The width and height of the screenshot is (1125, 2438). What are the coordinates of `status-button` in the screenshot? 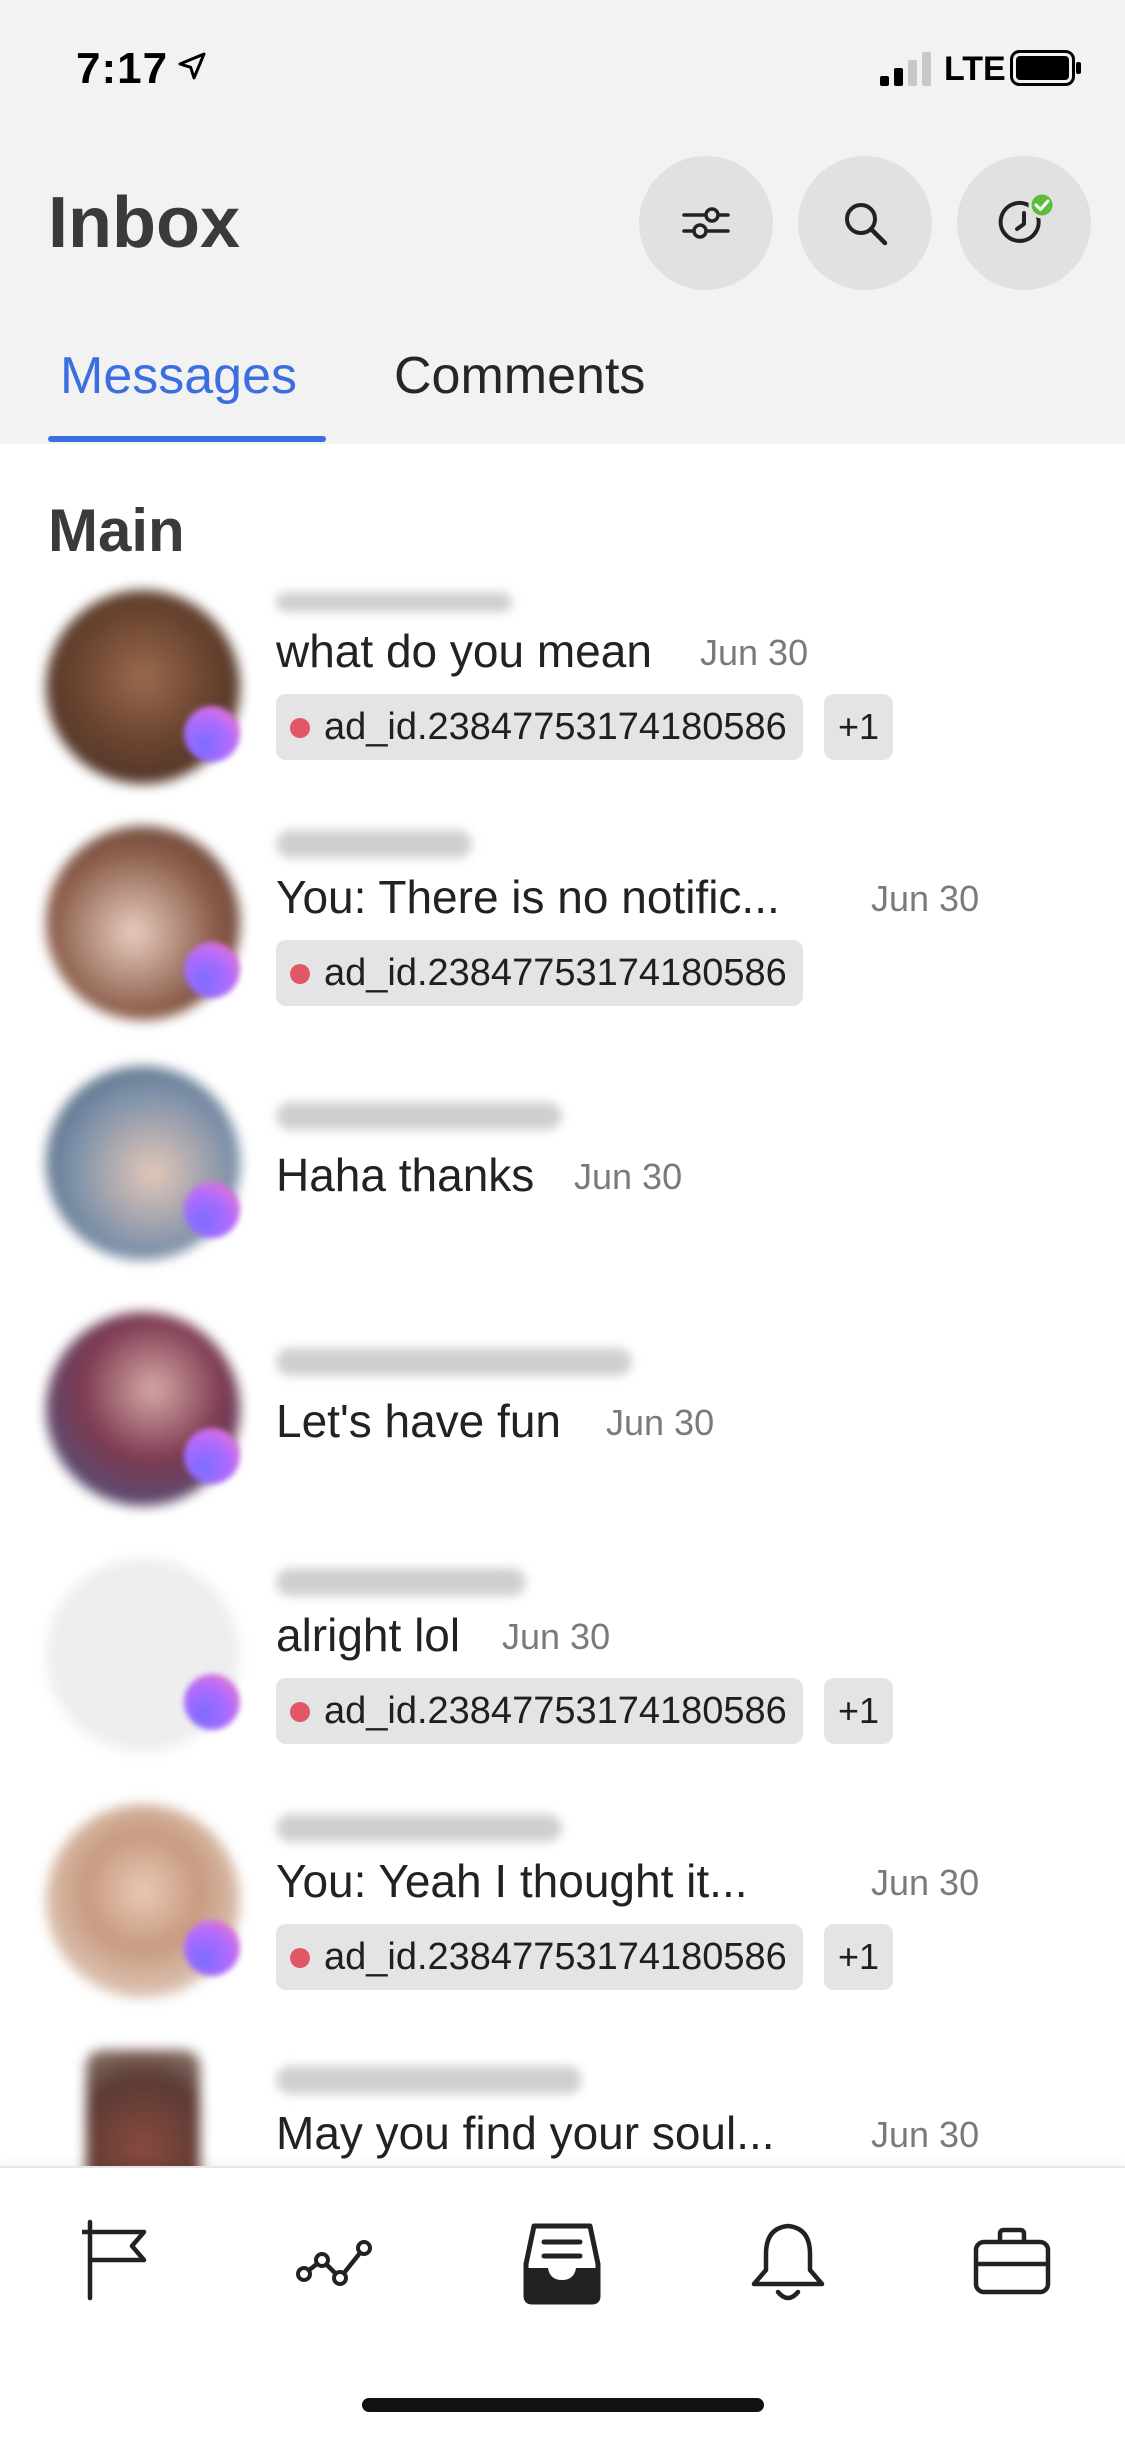 It's located at (1024, 223).